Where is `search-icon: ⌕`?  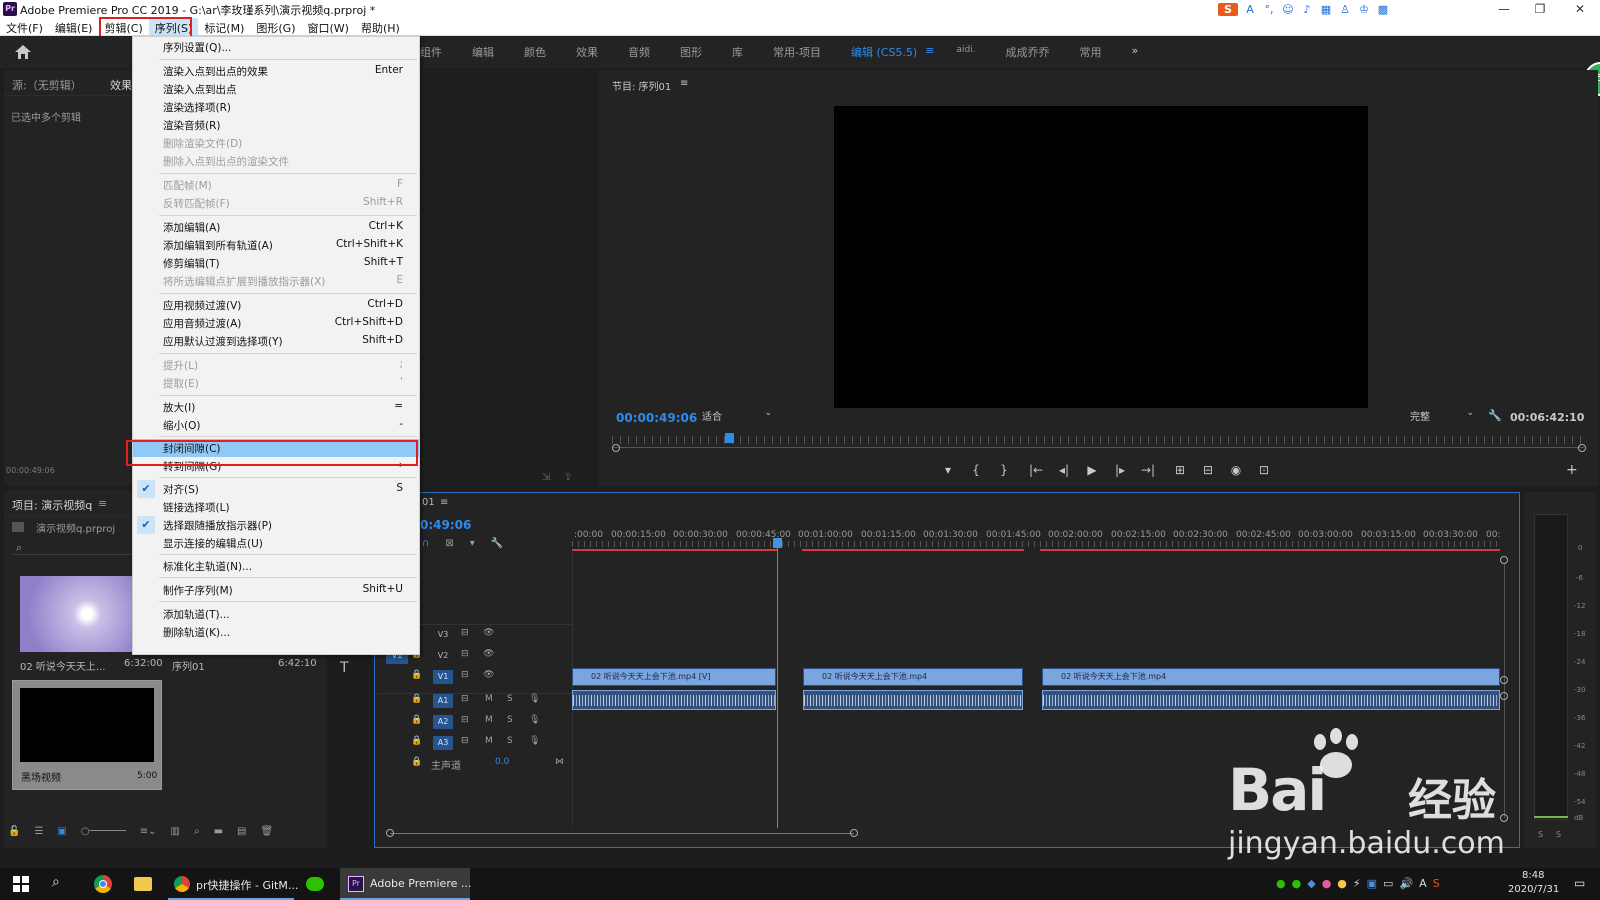
search-icon: ⌕ is located at coordinates (19, 548).